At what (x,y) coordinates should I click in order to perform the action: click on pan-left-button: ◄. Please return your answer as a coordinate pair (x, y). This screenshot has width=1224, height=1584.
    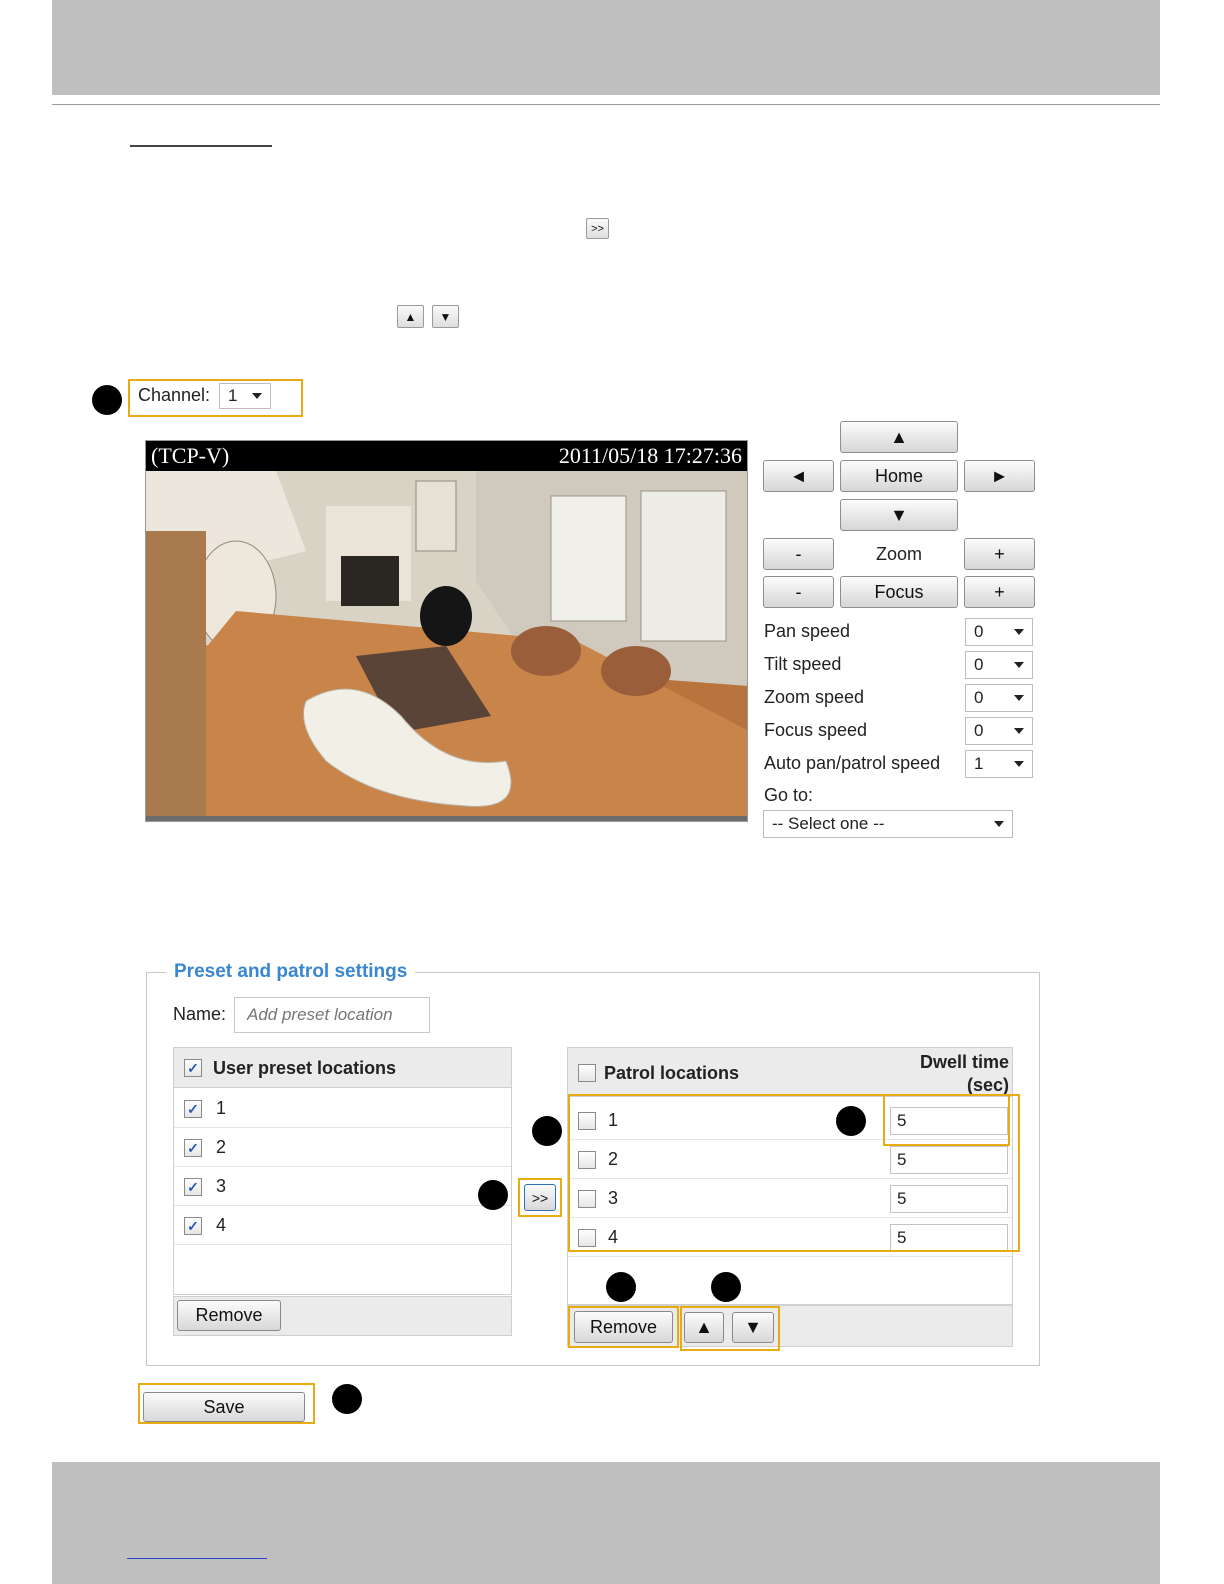
    Looking at the image, I should click on (798, 476).